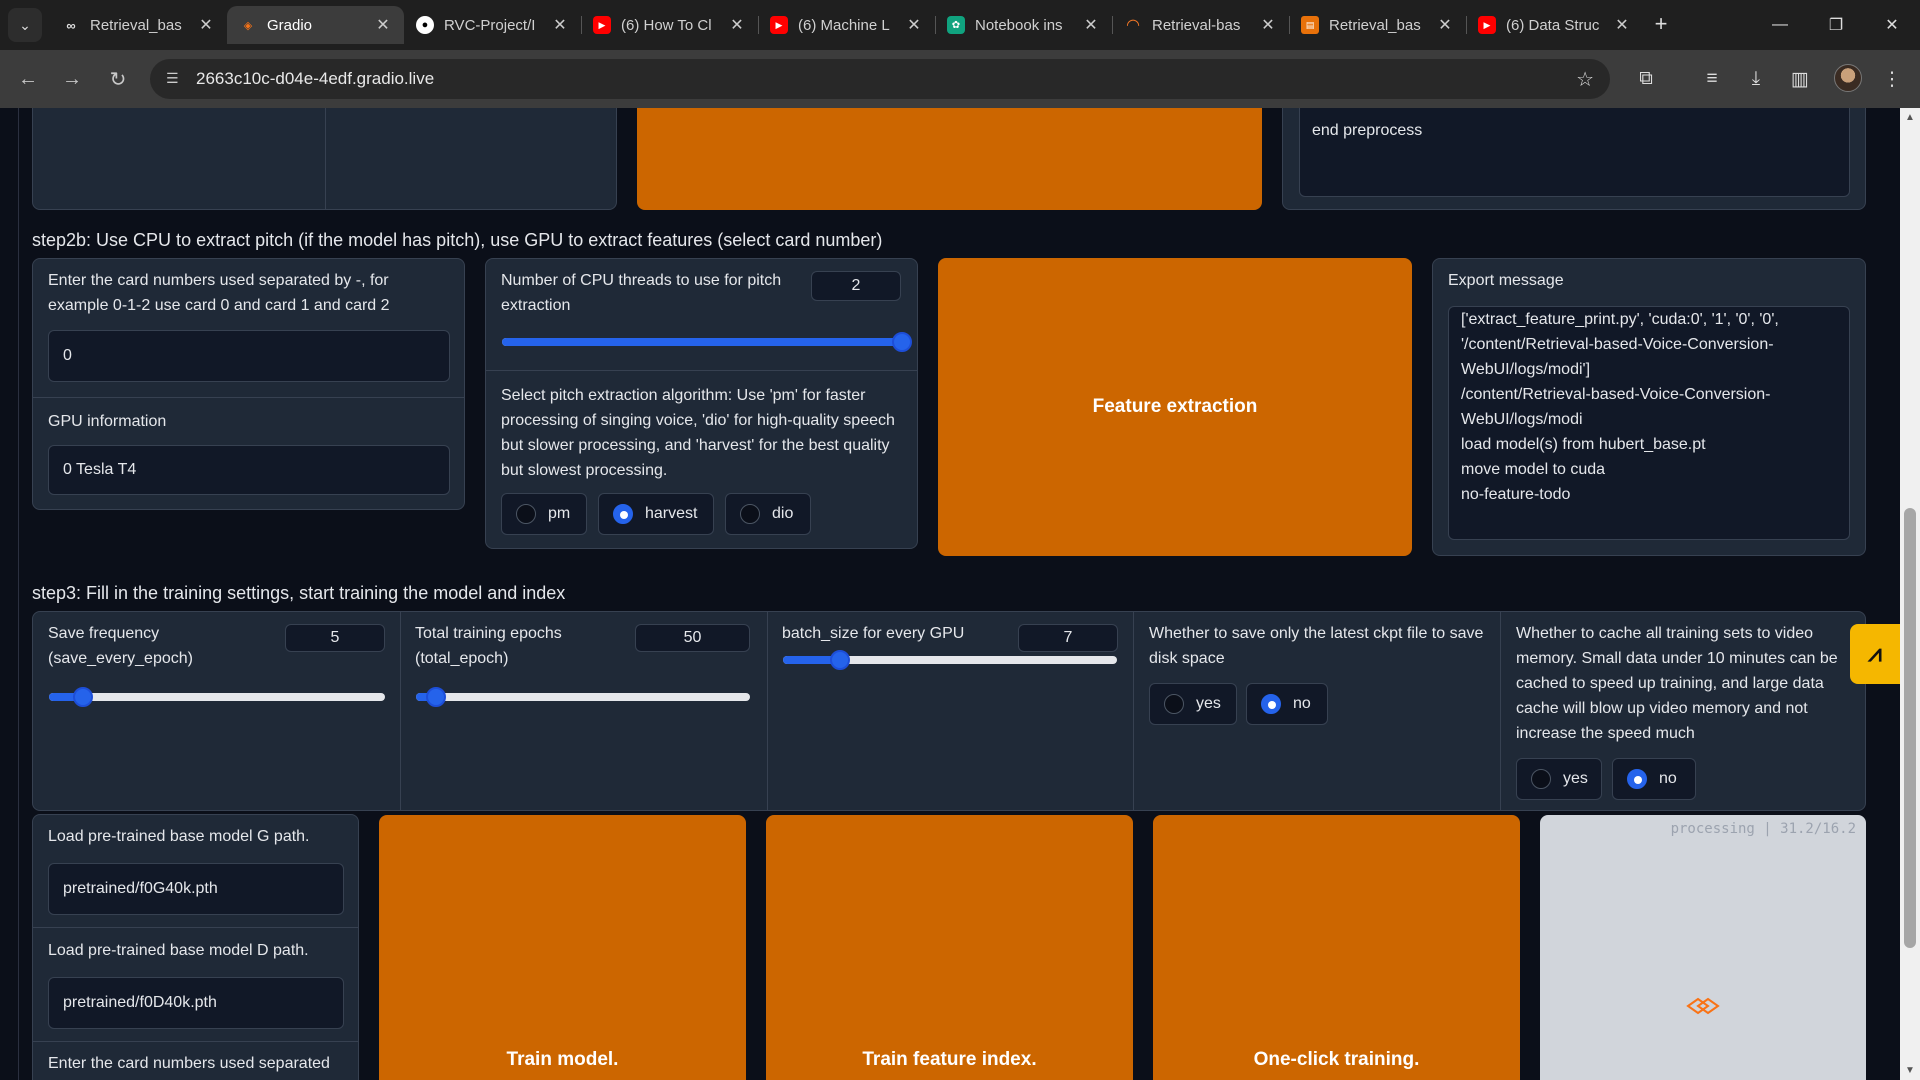 Image resolution: width=1920 pixels, height=1080 pixels. What do you see at coordinates (692, 638) in the screenshot?
I see `total-epochs-number: 50` at bounding box center [692, 638].